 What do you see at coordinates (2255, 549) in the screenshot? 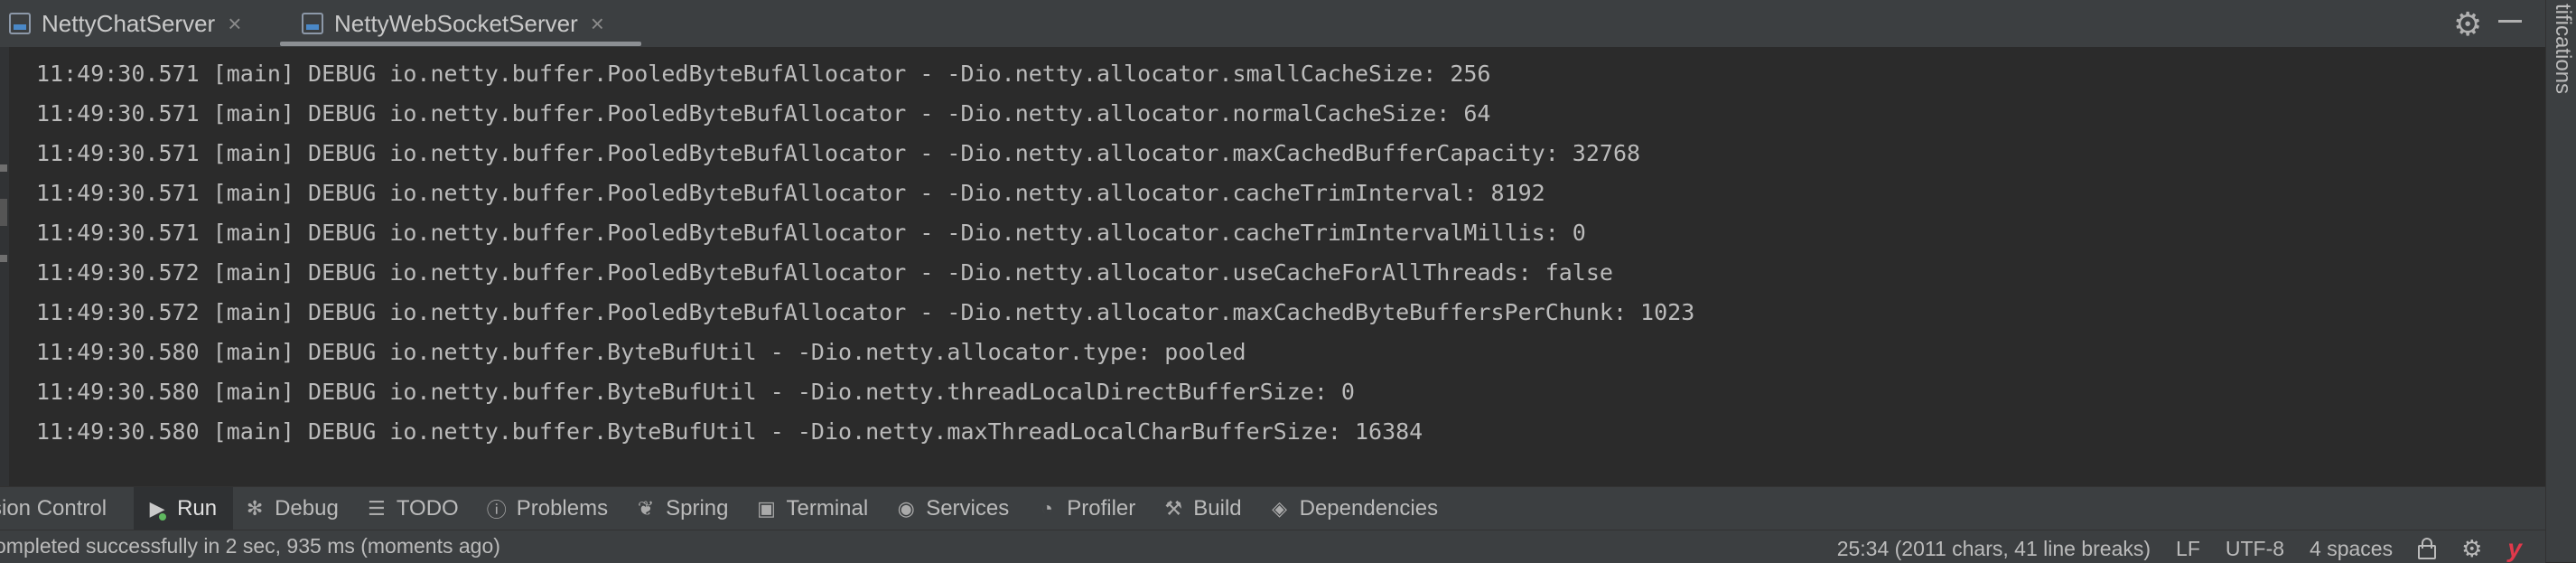
I see `file-encoding: UTF-8` at bounding box center [2255, 549].